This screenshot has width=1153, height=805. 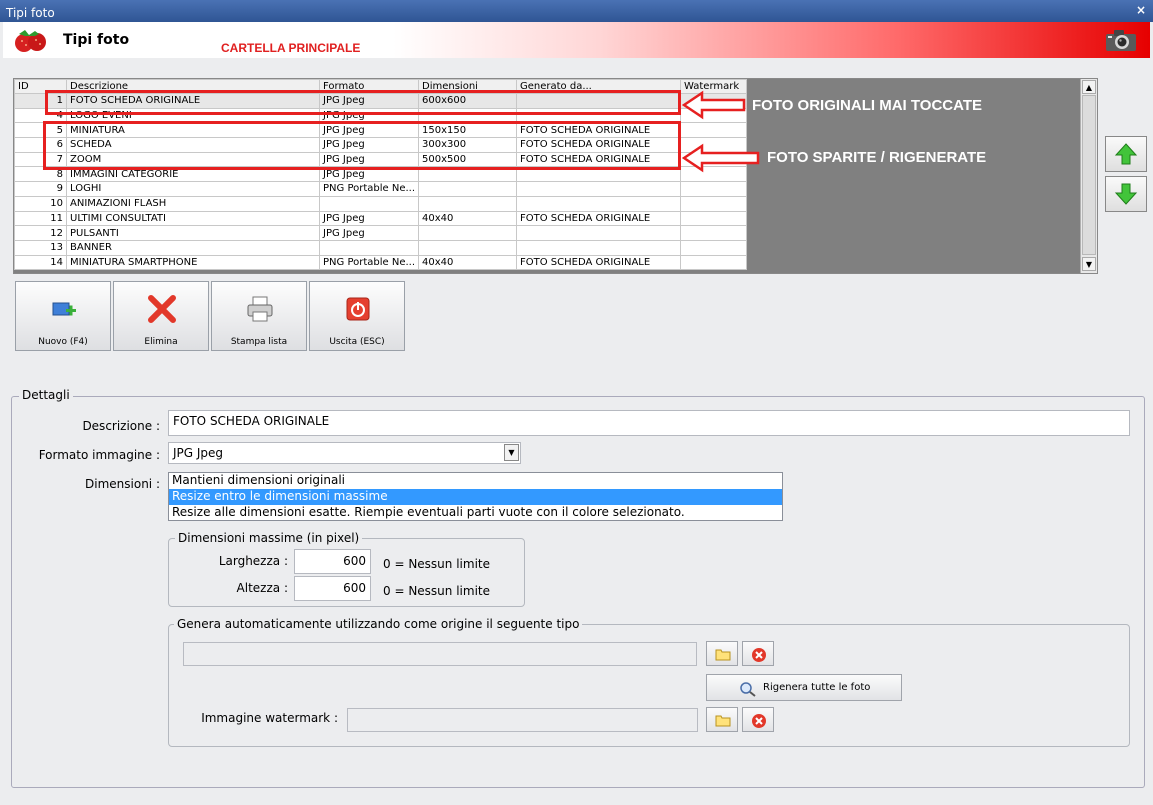 I want to click on table-row: 4 LOGO EVENI JPG Jpeg, so click(x=380, y=115).